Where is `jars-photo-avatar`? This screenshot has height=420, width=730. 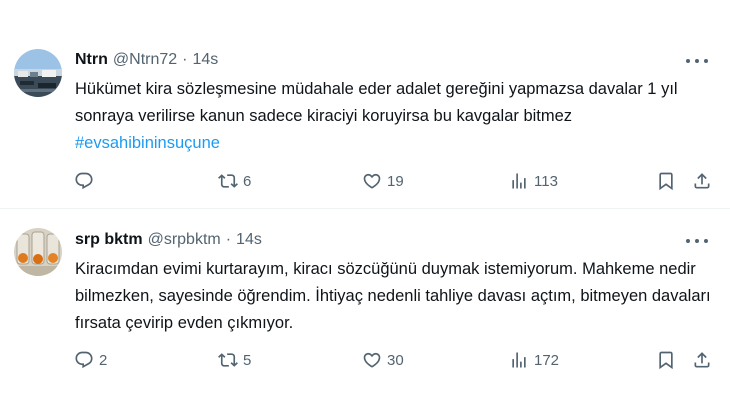 jars-photo-avatar is located at coordinates (38, 252).